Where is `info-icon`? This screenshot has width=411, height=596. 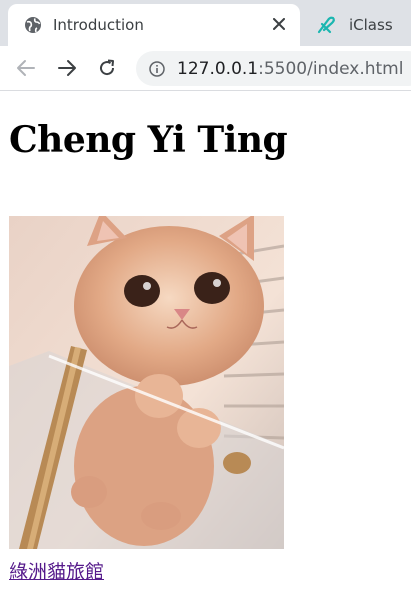 info-icon is located at coordinates (157, 68).